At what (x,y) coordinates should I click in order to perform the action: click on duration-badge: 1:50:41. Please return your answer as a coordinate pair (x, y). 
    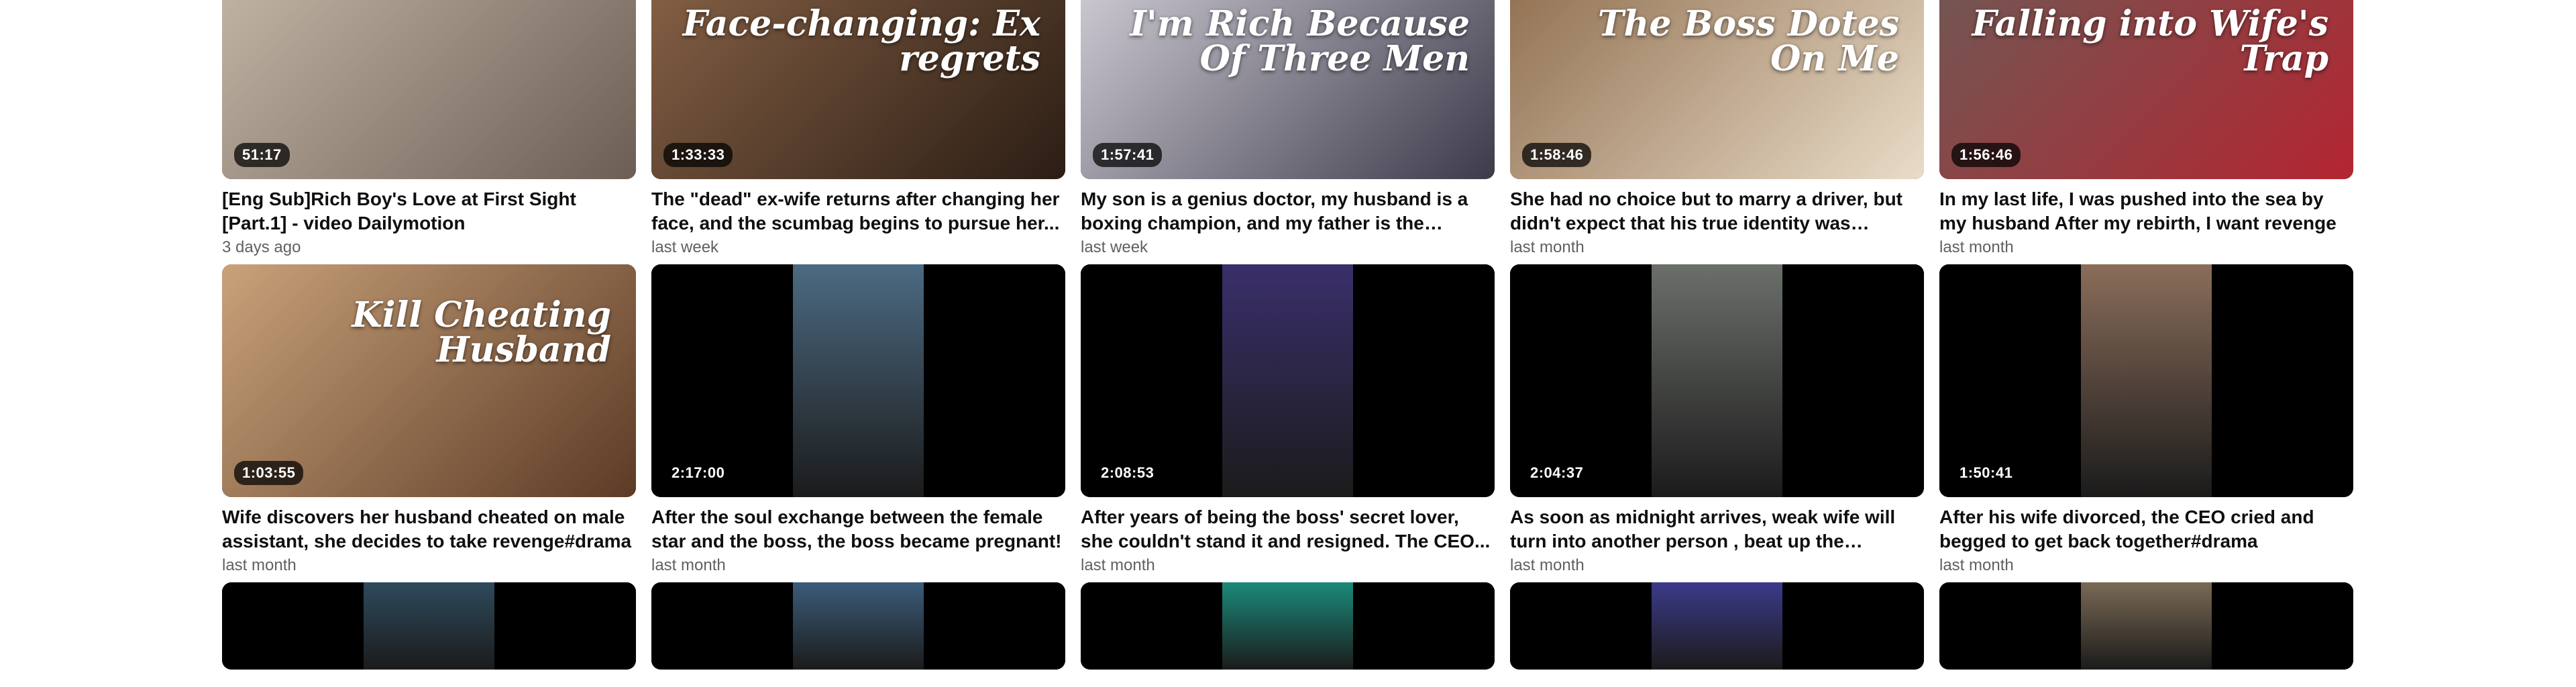
    Looking at the image, I should click on (1986, 473).